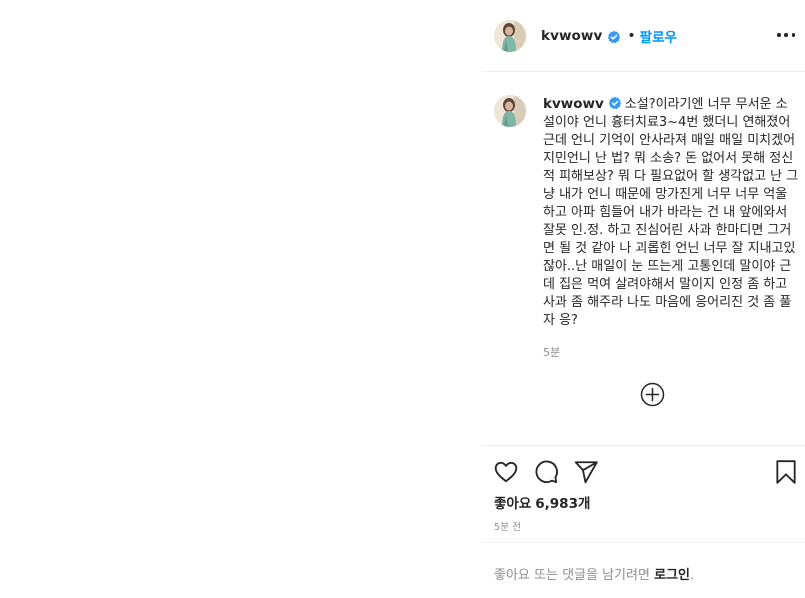 This screenshot has width=805, height=598. What do you see at coordinates (571, 36) in the screenshot?
I see `username-link: kvwowv` at bounding box center [571, 36].